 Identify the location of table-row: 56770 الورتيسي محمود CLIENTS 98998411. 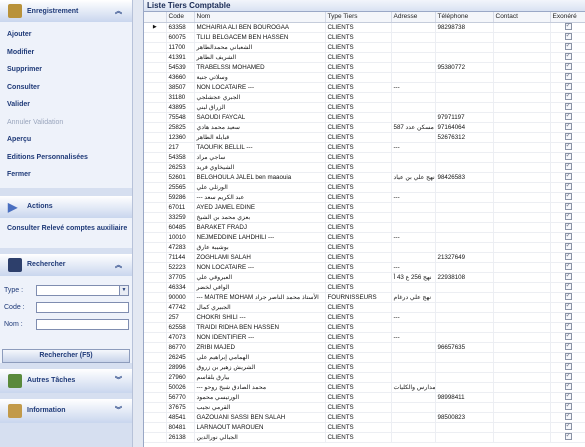
(364, 397).